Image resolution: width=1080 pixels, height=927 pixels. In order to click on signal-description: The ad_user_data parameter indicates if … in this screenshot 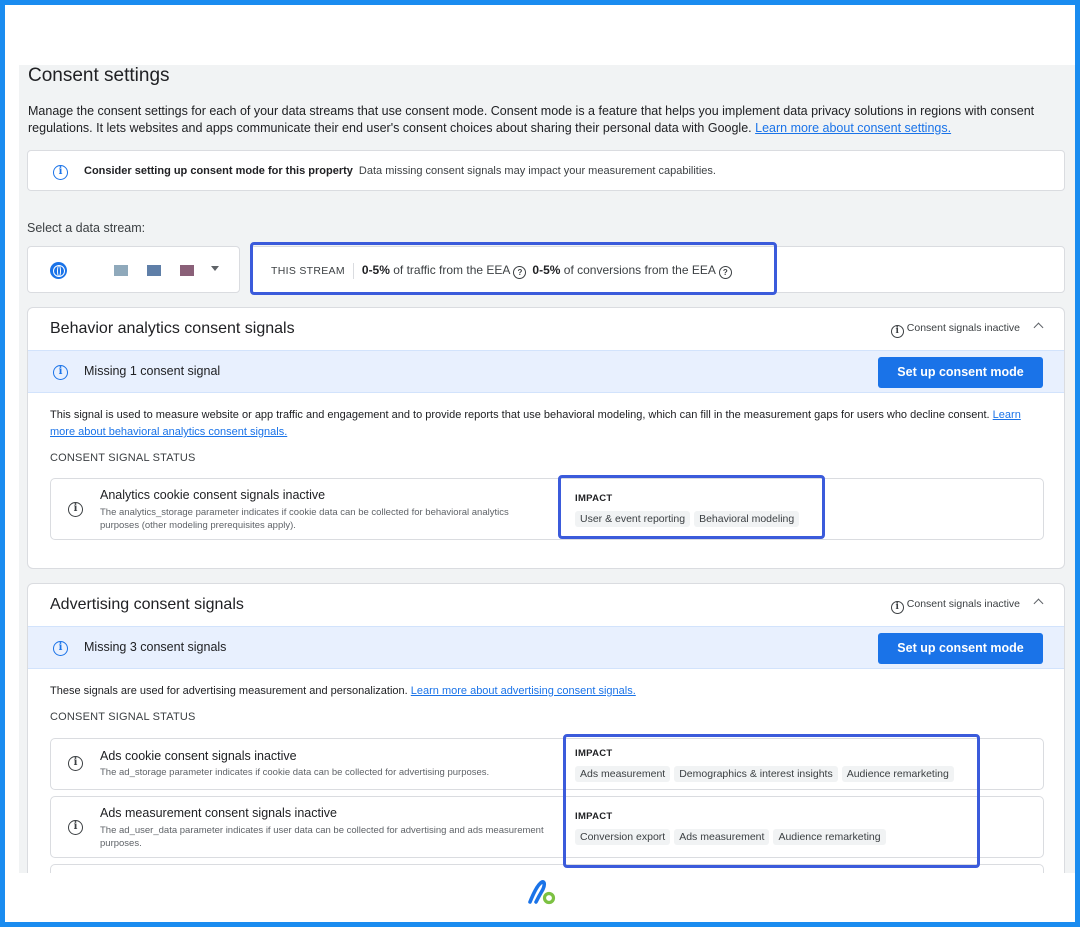, I will do `click(322, 837)`.